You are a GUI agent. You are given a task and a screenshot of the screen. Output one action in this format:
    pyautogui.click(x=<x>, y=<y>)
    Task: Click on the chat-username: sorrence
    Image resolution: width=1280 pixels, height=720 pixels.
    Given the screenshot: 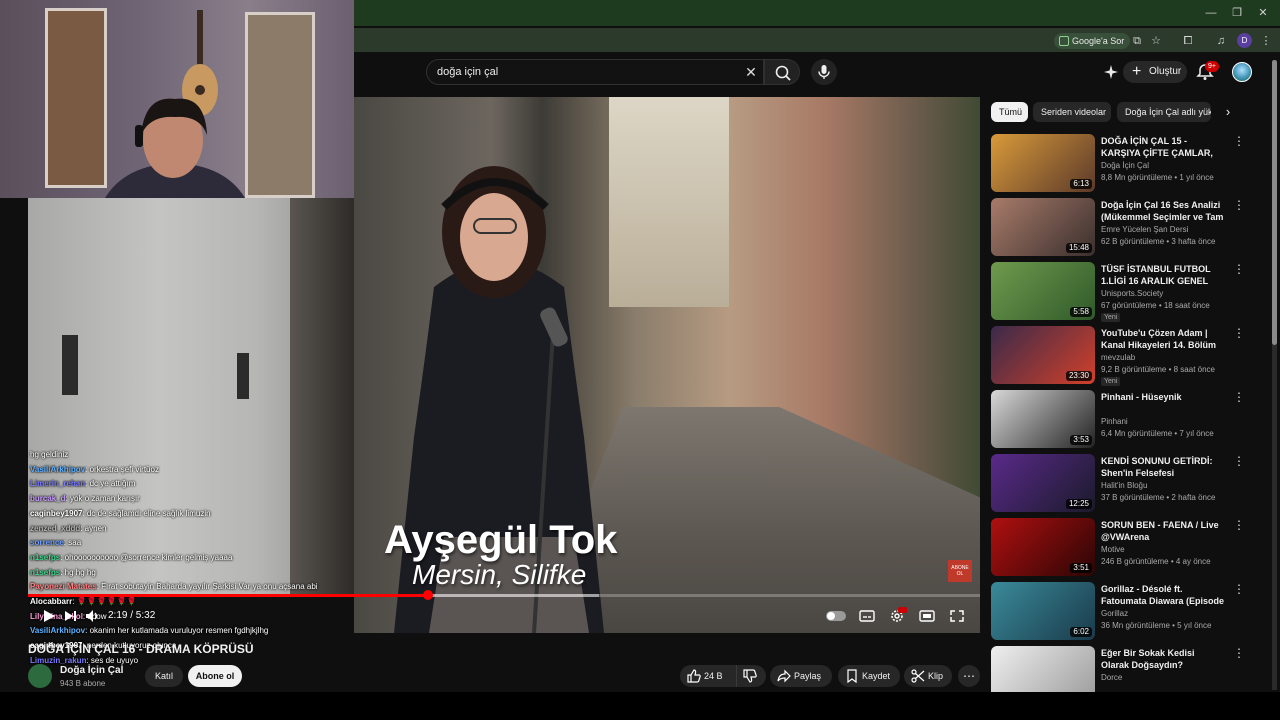 What is the action you would take?
    pyautogui.click(x=47, y=542)
    